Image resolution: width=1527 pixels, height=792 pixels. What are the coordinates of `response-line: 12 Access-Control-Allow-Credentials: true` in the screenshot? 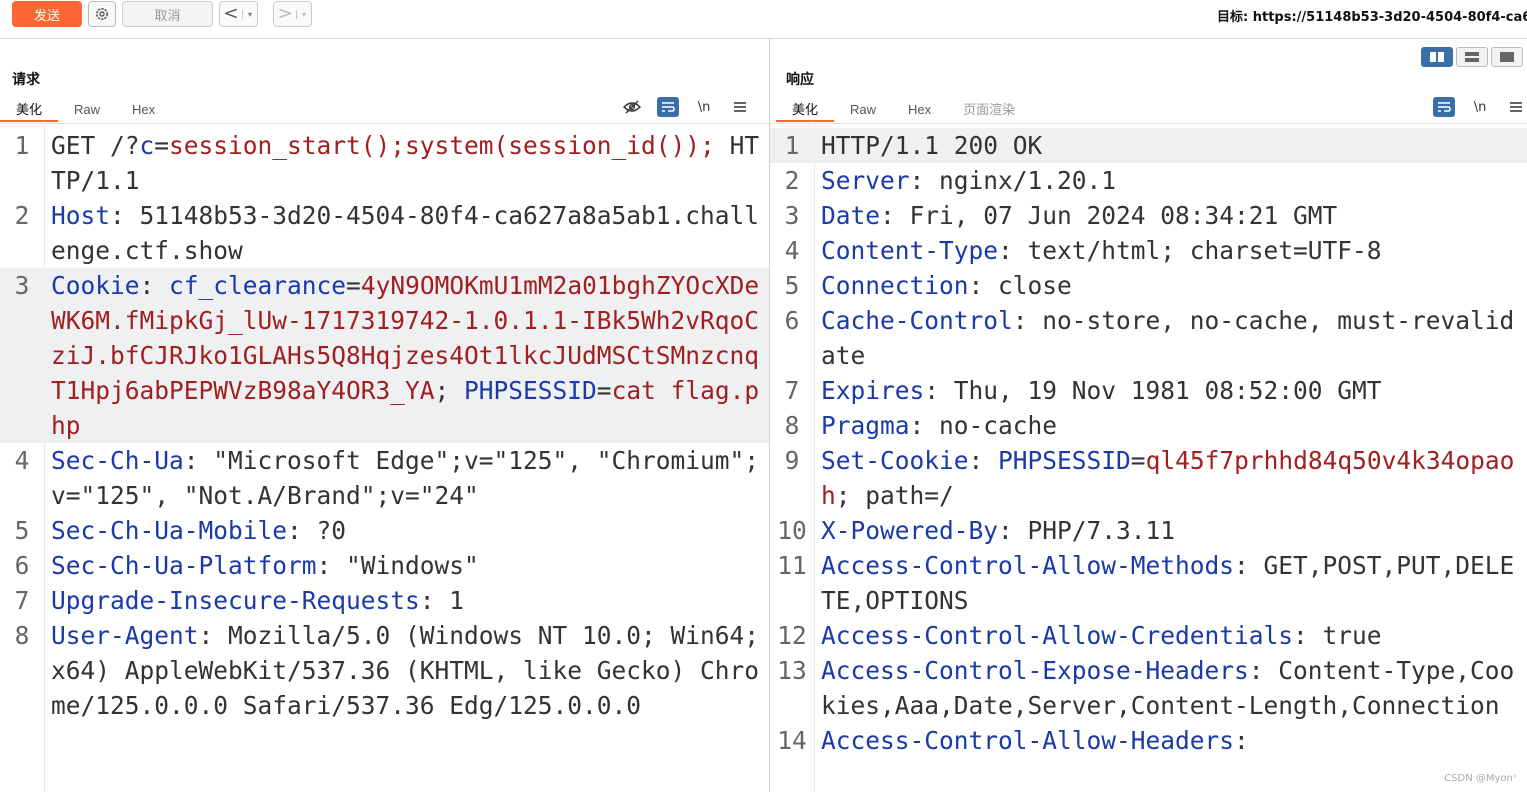 It's located at (1148, 635).